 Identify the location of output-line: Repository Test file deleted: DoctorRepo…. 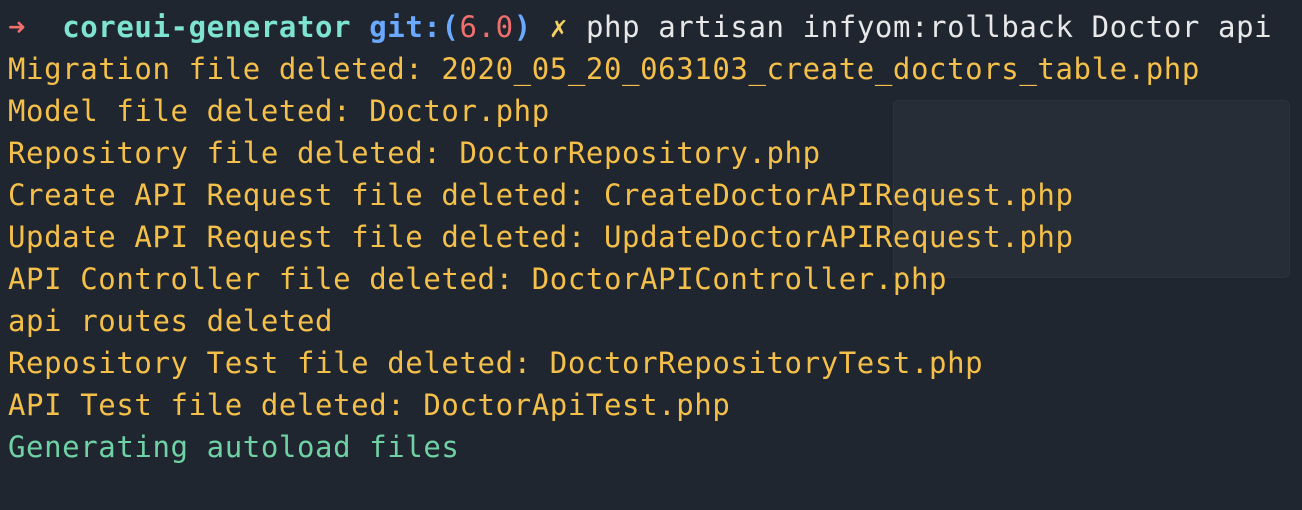
(496, 363).